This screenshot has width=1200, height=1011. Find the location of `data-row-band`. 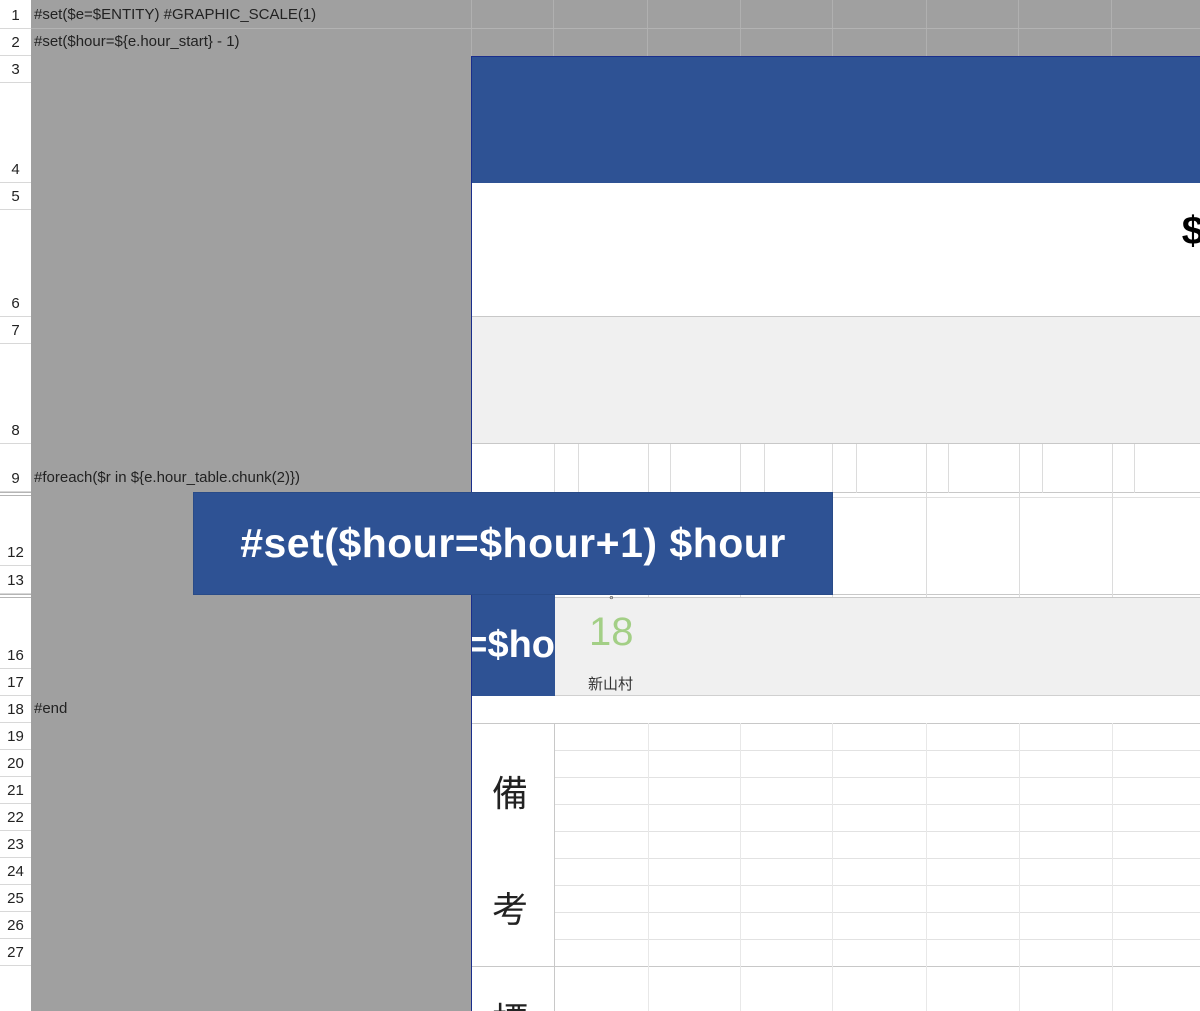

data-row-band is located at coordinates (836, 646).